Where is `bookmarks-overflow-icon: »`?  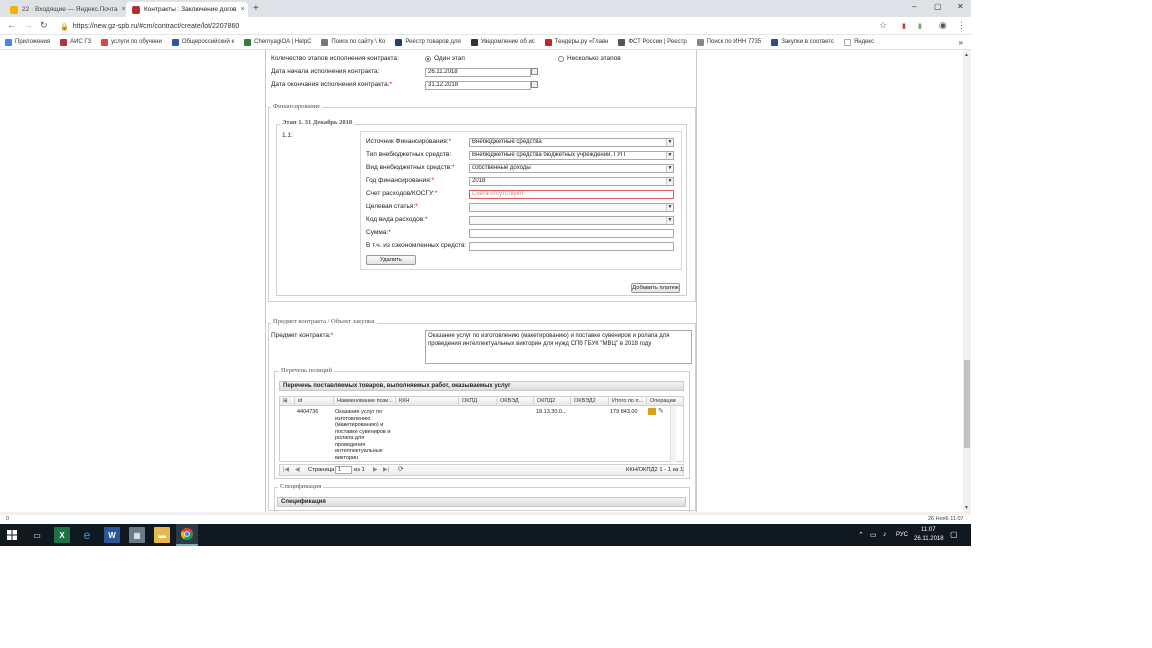 bookmarks-overflow-icon: » is located at coordinates (965, 42).